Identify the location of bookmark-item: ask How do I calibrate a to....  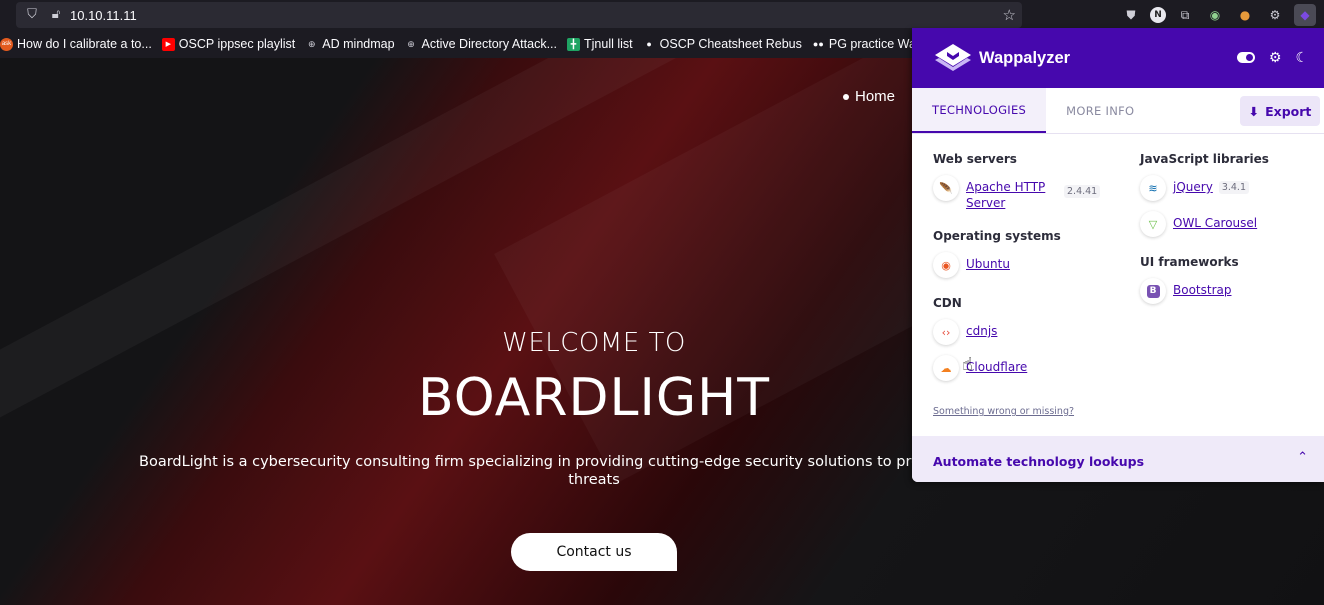
(76, 44).